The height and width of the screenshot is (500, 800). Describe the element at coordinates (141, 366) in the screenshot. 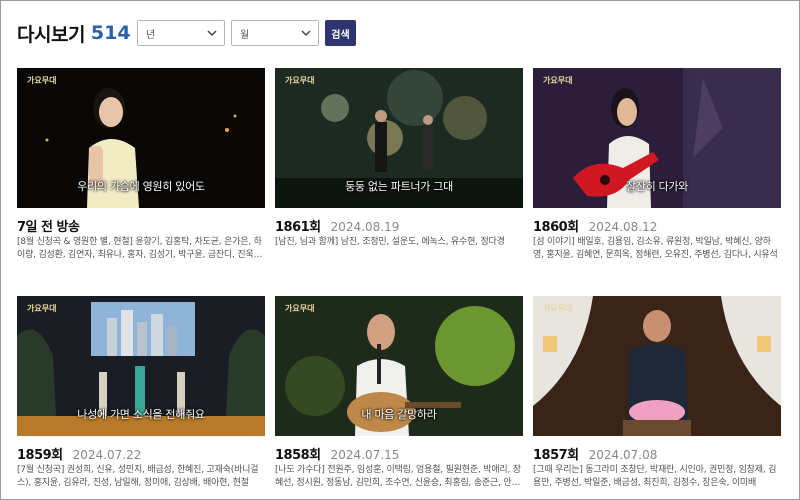

I see `episode-thumbnail: 가요무대 나성에 가면 소식을 전해줘요` at that location.